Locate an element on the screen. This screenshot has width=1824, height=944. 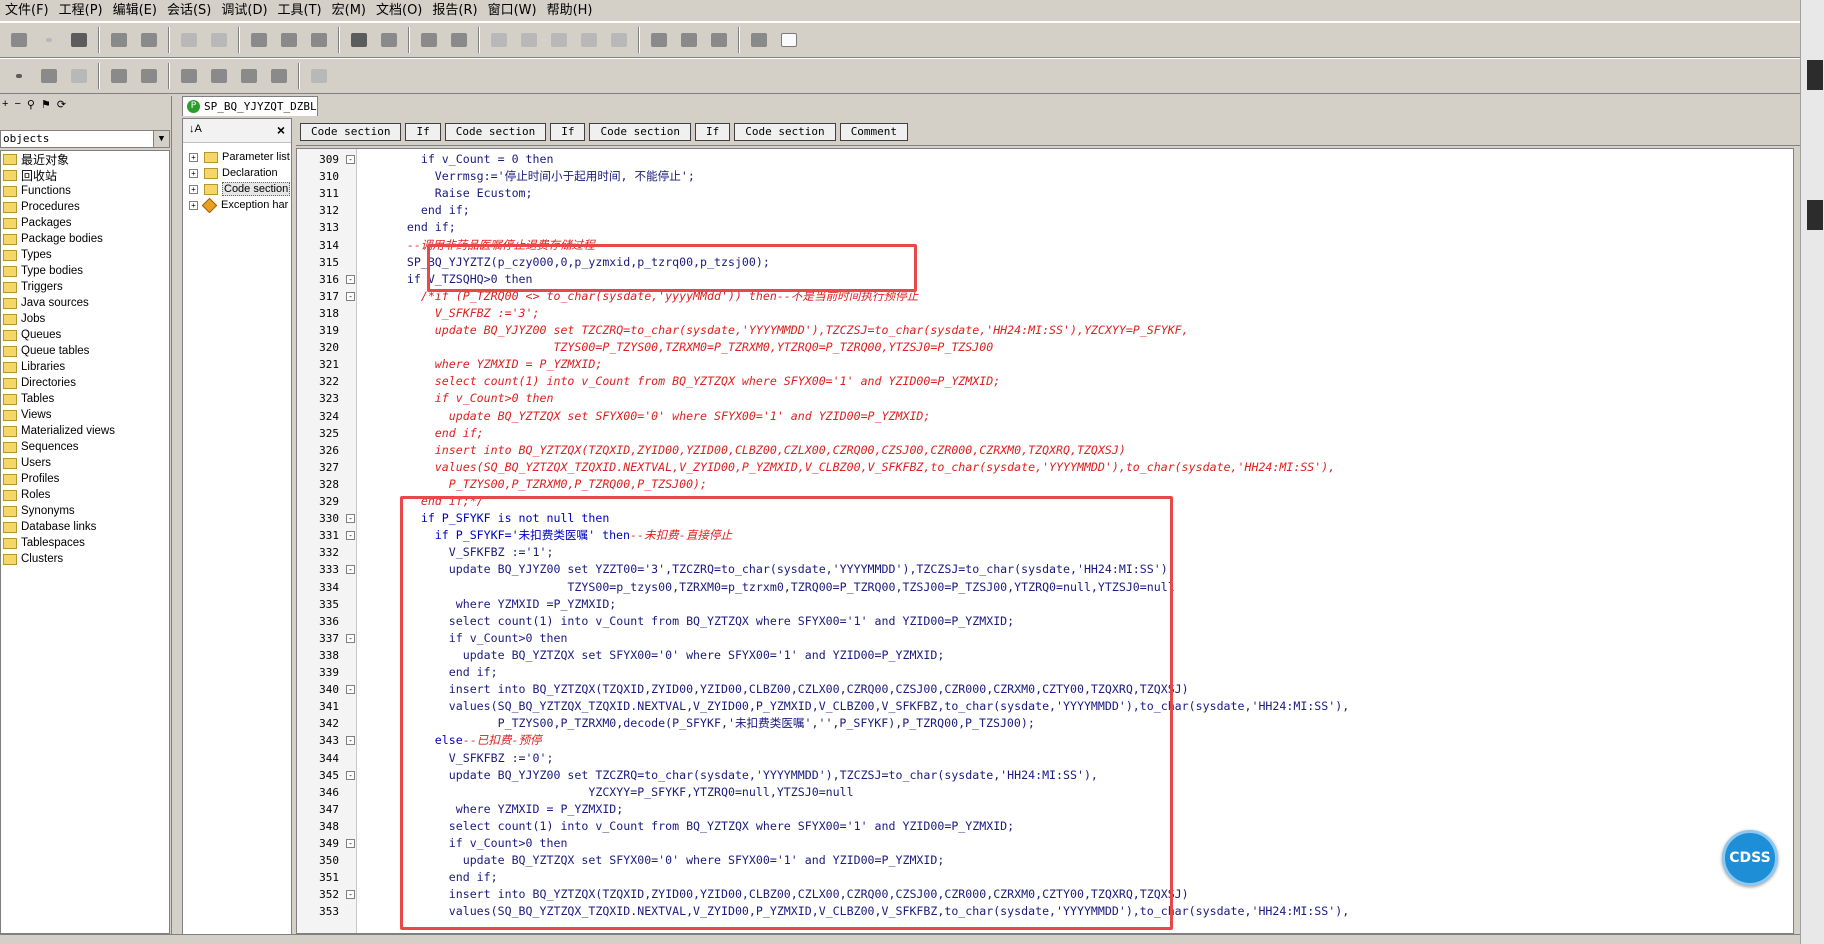
code-line: 325 end if; is located at coordinates (1045, 433).